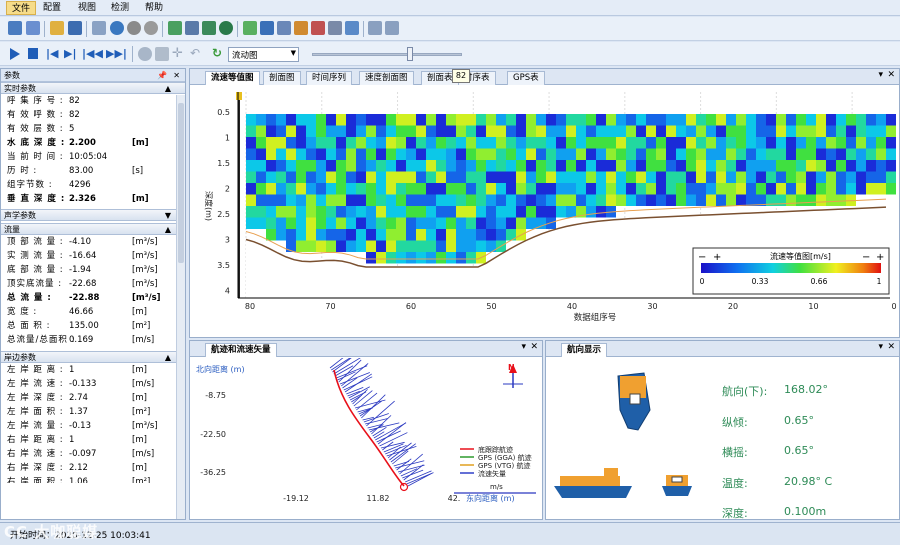 This screenshot has height=545, width=900. I want to click on step-back-icon: |◀, so click(52, 53).